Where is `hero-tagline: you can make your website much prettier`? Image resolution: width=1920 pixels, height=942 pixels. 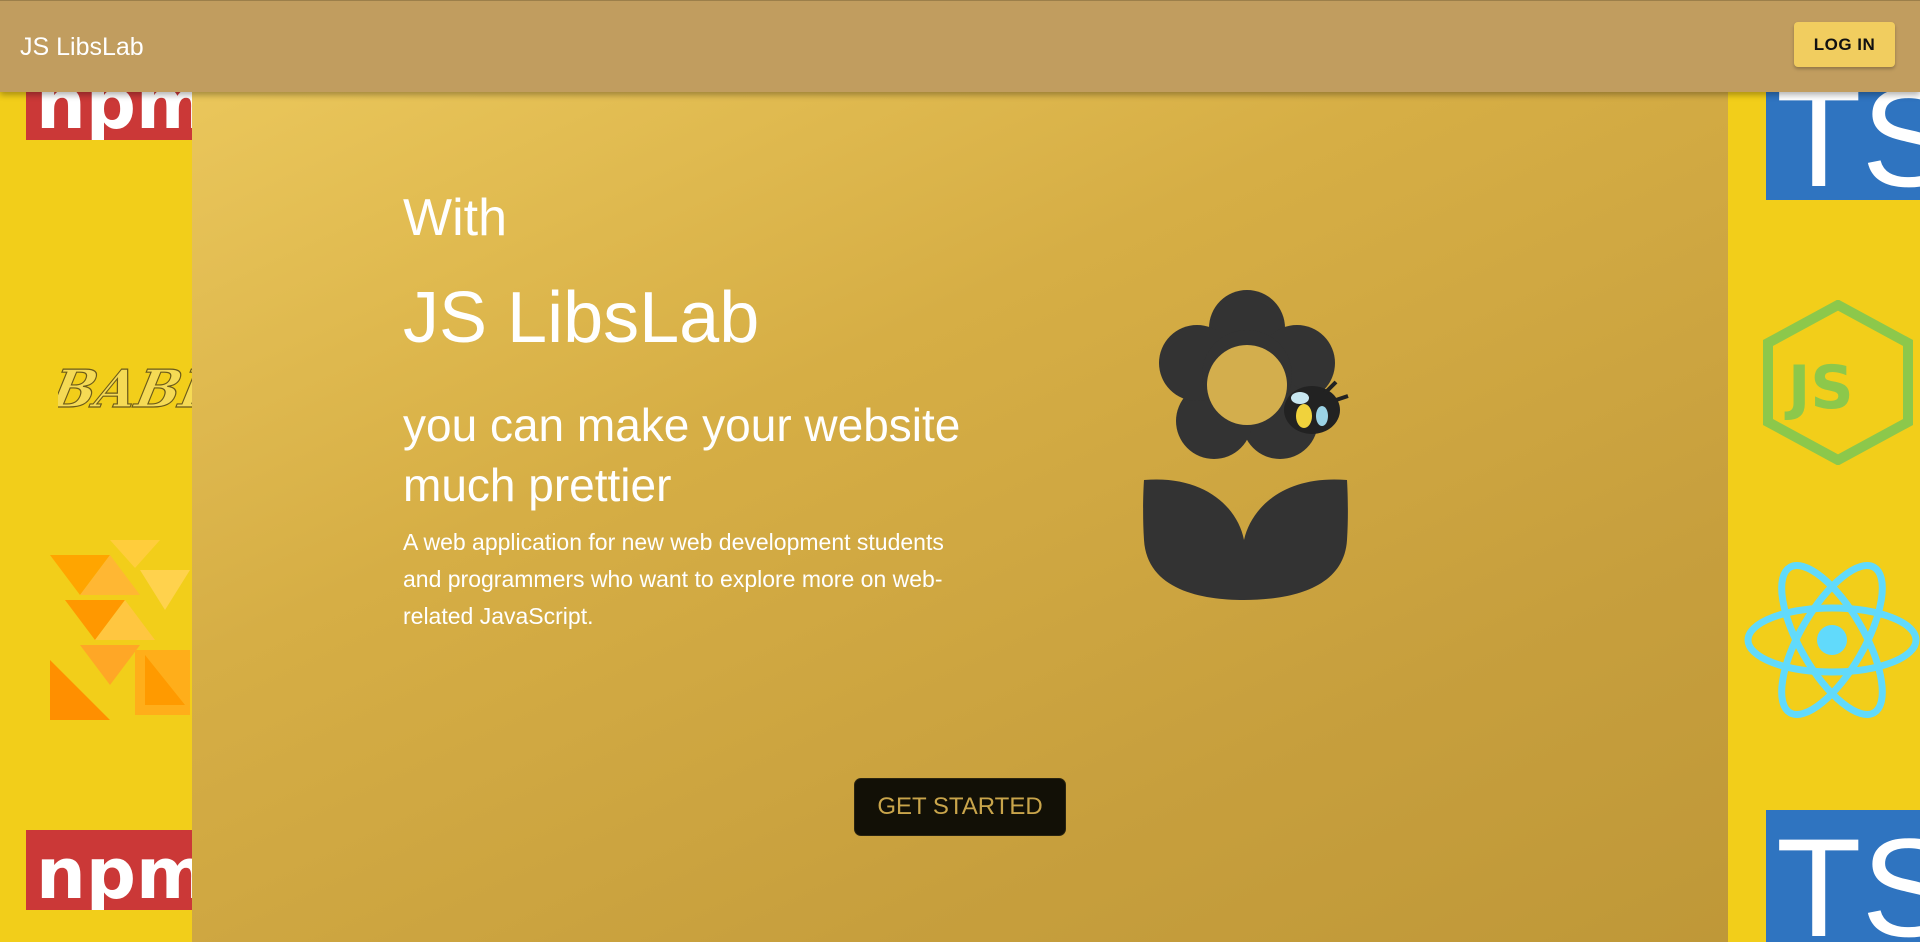 hero-tagline: you can make your website much prettier is located at coordinates (682, 455).